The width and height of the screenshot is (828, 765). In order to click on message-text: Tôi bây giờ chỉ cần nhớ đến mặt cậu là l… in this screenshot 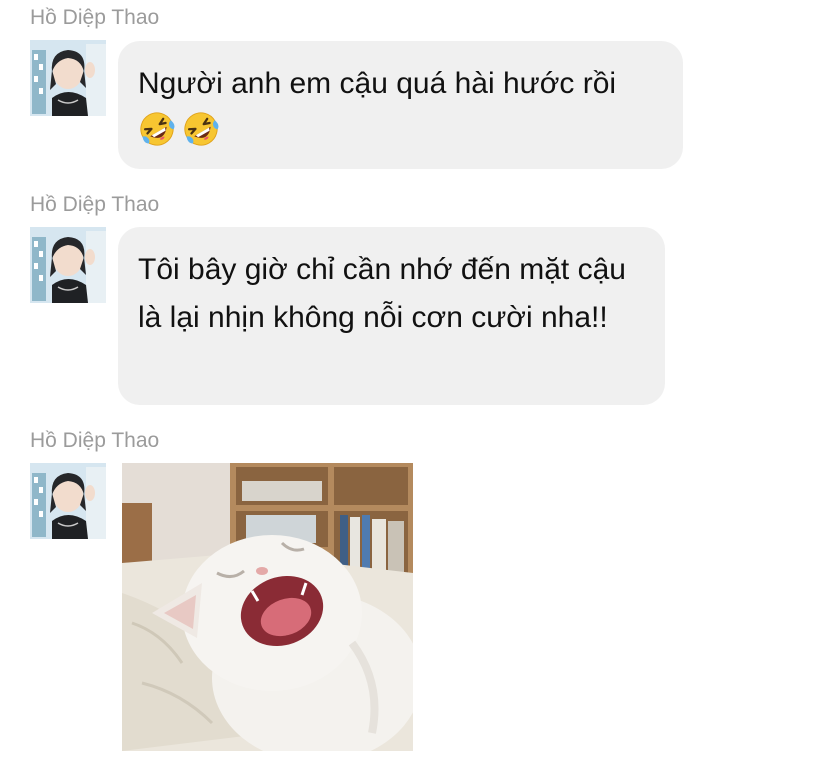, I will do `click(382, 293)`.